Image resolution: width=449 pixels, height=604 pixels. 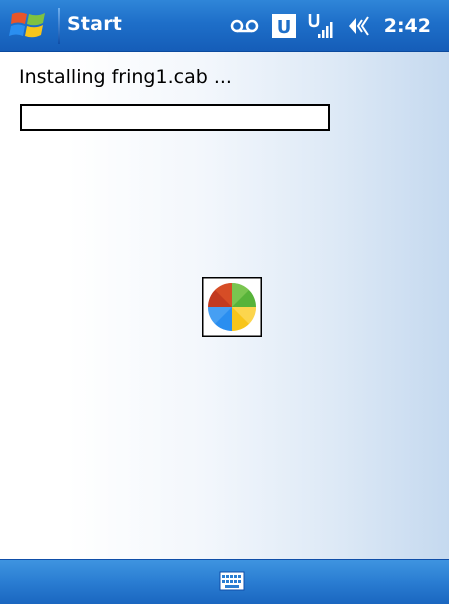 I want to click on voicemail-icon, so click(x=245, y=26).